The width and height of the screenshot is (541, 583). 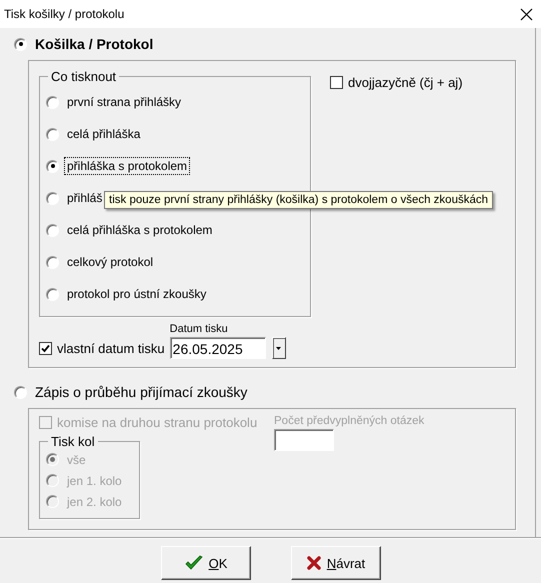 I want to click on group-title: Tisk kol, so click(x=73, y=441).